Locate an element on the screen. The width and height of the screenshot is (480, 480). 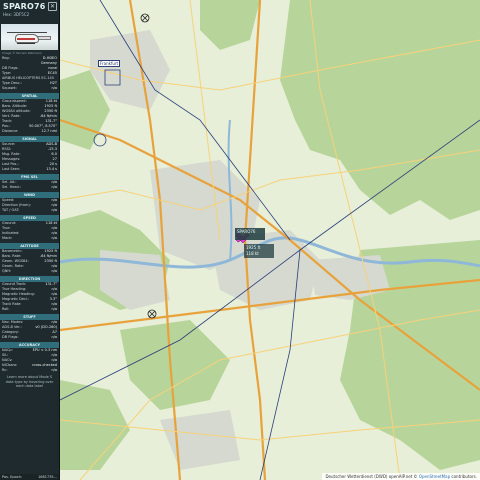
aircraft-header: SPARO76 Hex: 3DF5C2 ✕ is located at coordinates (29, 12).